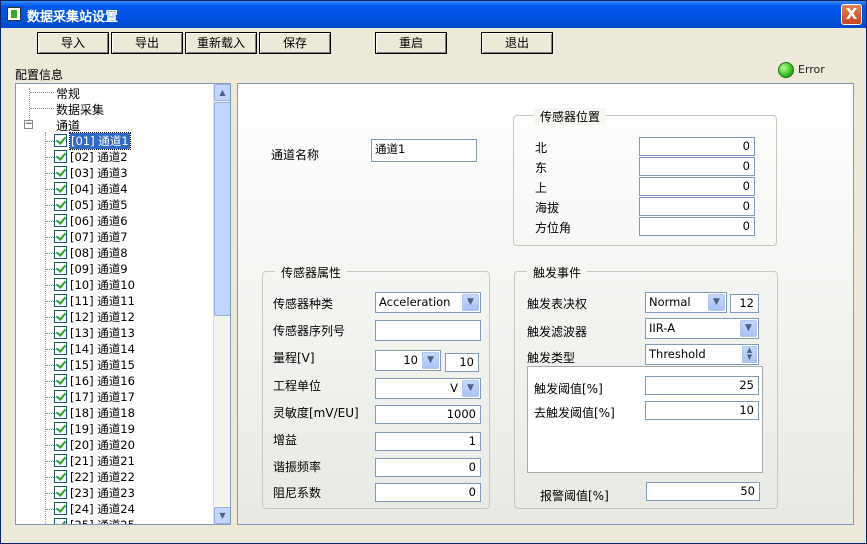  I want to click on channel-item-label: [21] 通道21, so click(102, 461).